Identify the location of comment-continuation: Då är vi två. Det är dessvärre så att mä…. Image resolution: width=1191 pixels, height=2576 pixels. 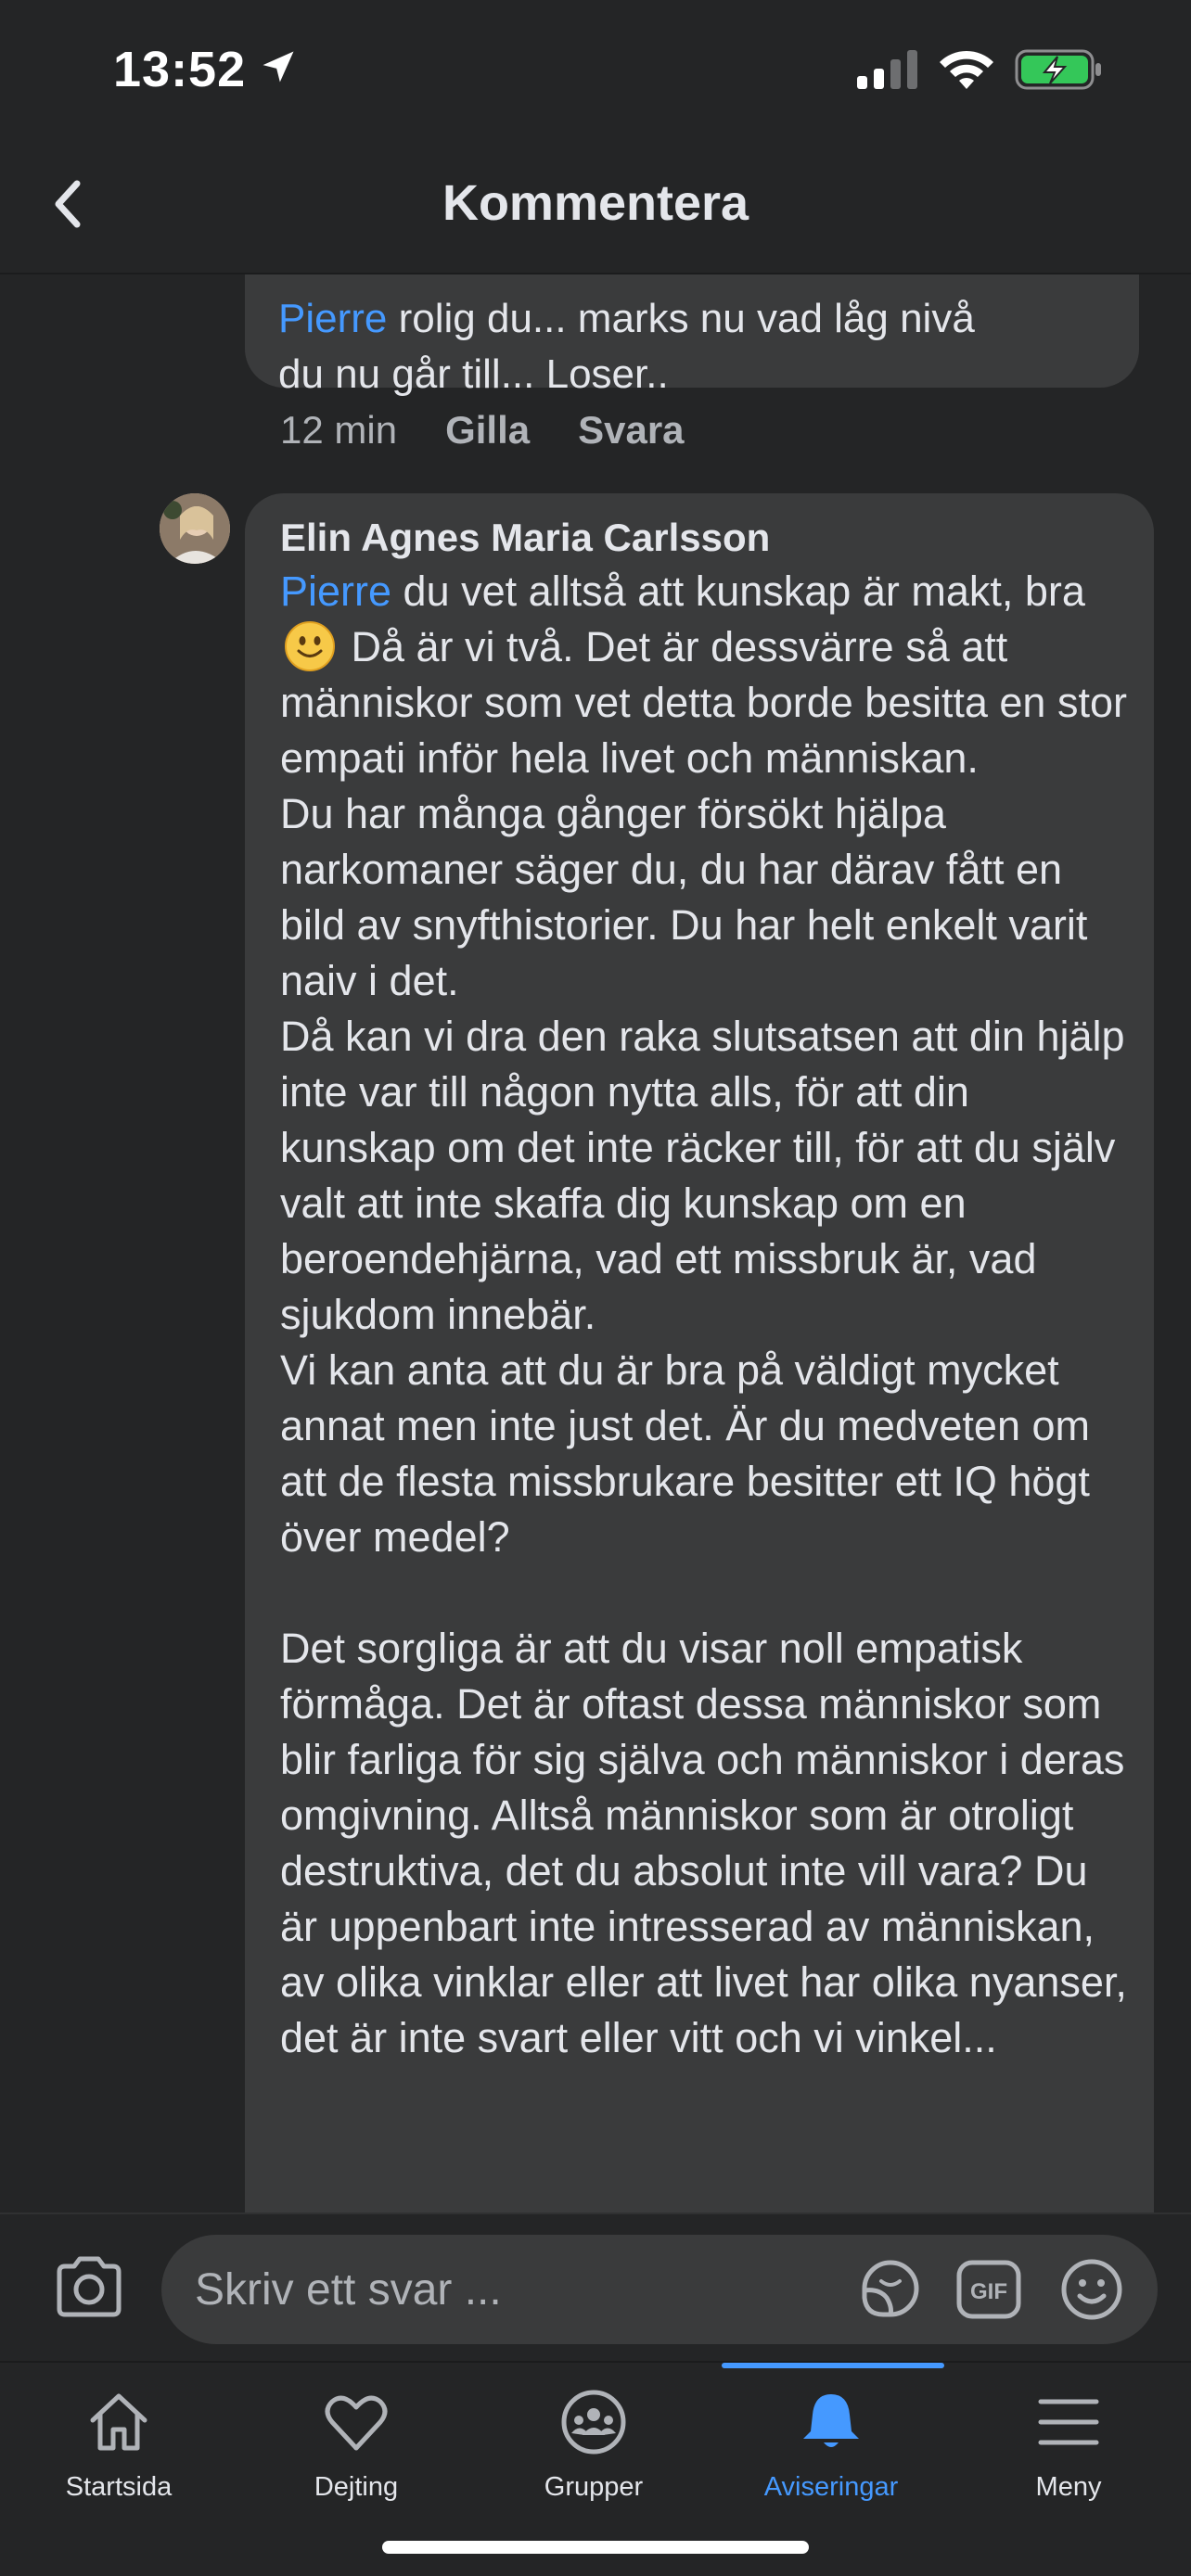
(703, 702).